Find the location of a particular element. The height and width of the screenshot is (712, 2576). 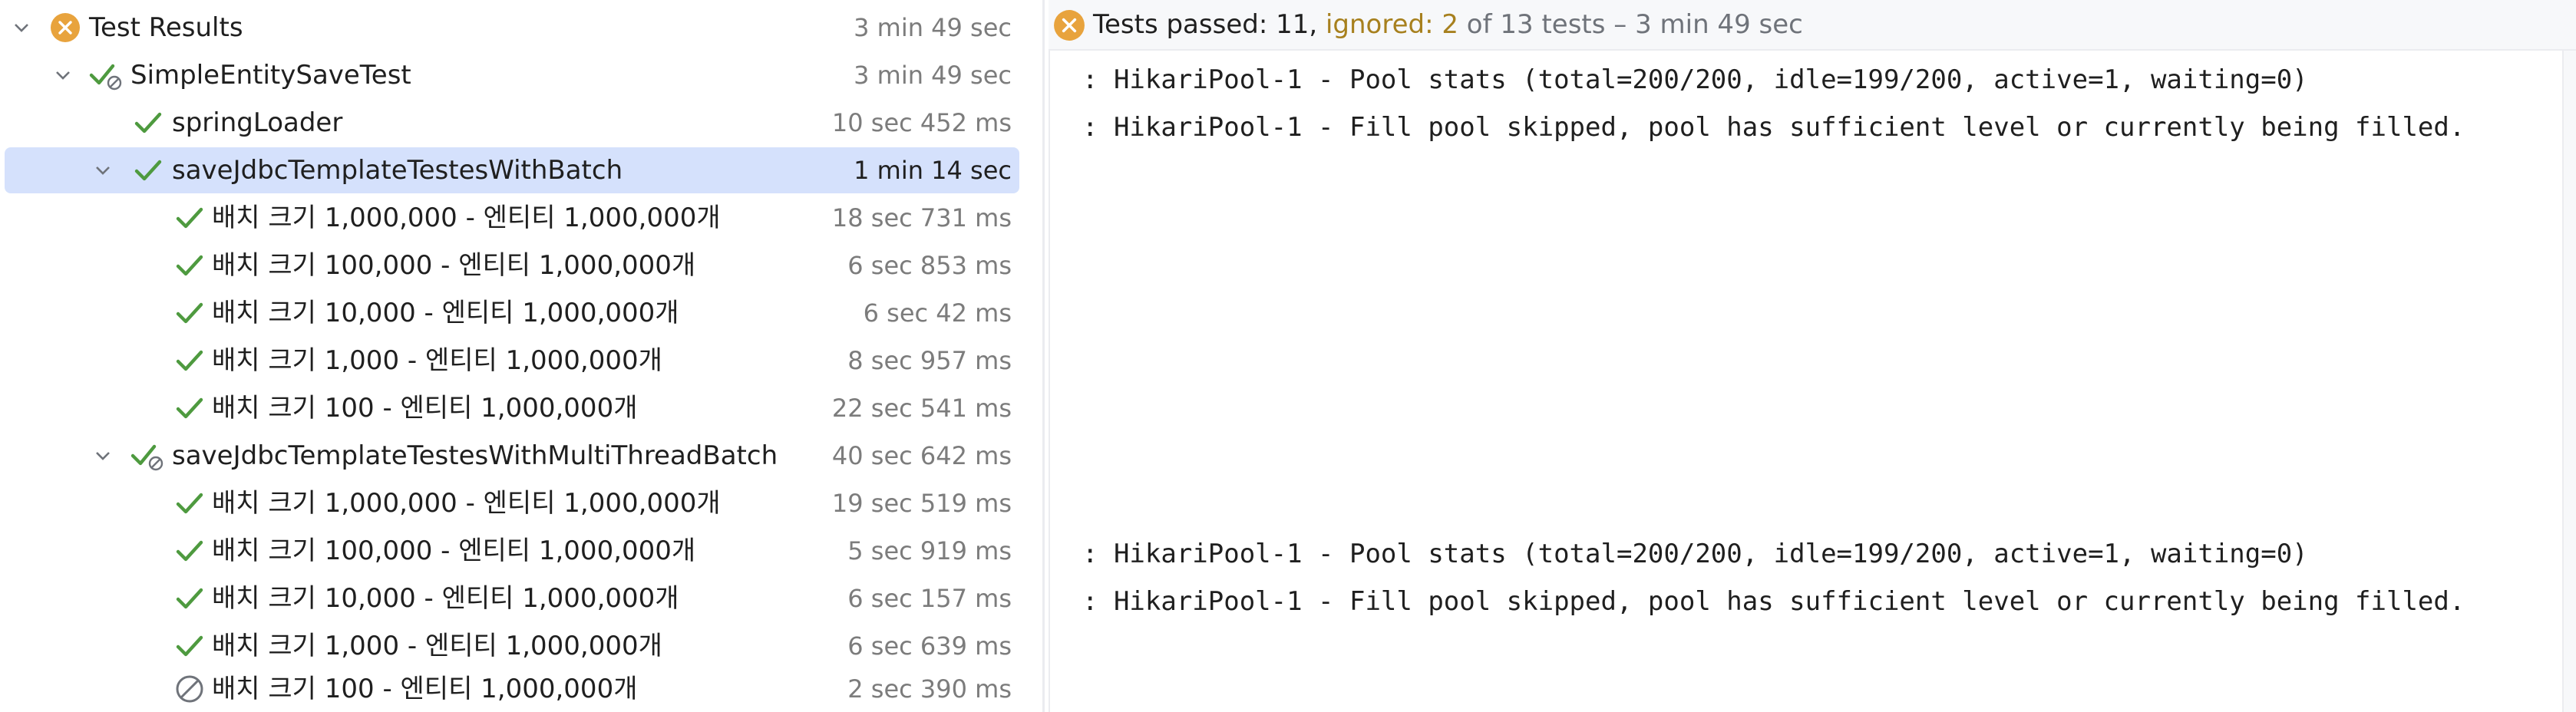

tree-row-duration: 6 sec 157 ms is located at coordinates (930, 598).